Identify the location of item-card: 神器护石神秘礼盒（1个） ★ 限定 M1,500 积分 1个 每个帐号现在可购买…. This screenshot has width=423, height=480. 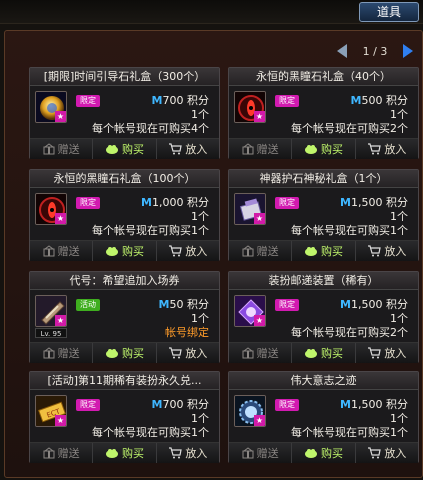
(323, 215).